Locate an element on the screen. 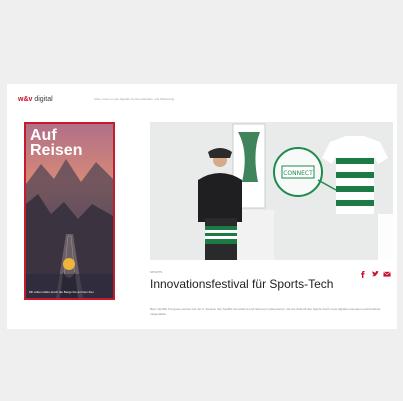  brand-suffix: digital is located at coordinates (43, 99).